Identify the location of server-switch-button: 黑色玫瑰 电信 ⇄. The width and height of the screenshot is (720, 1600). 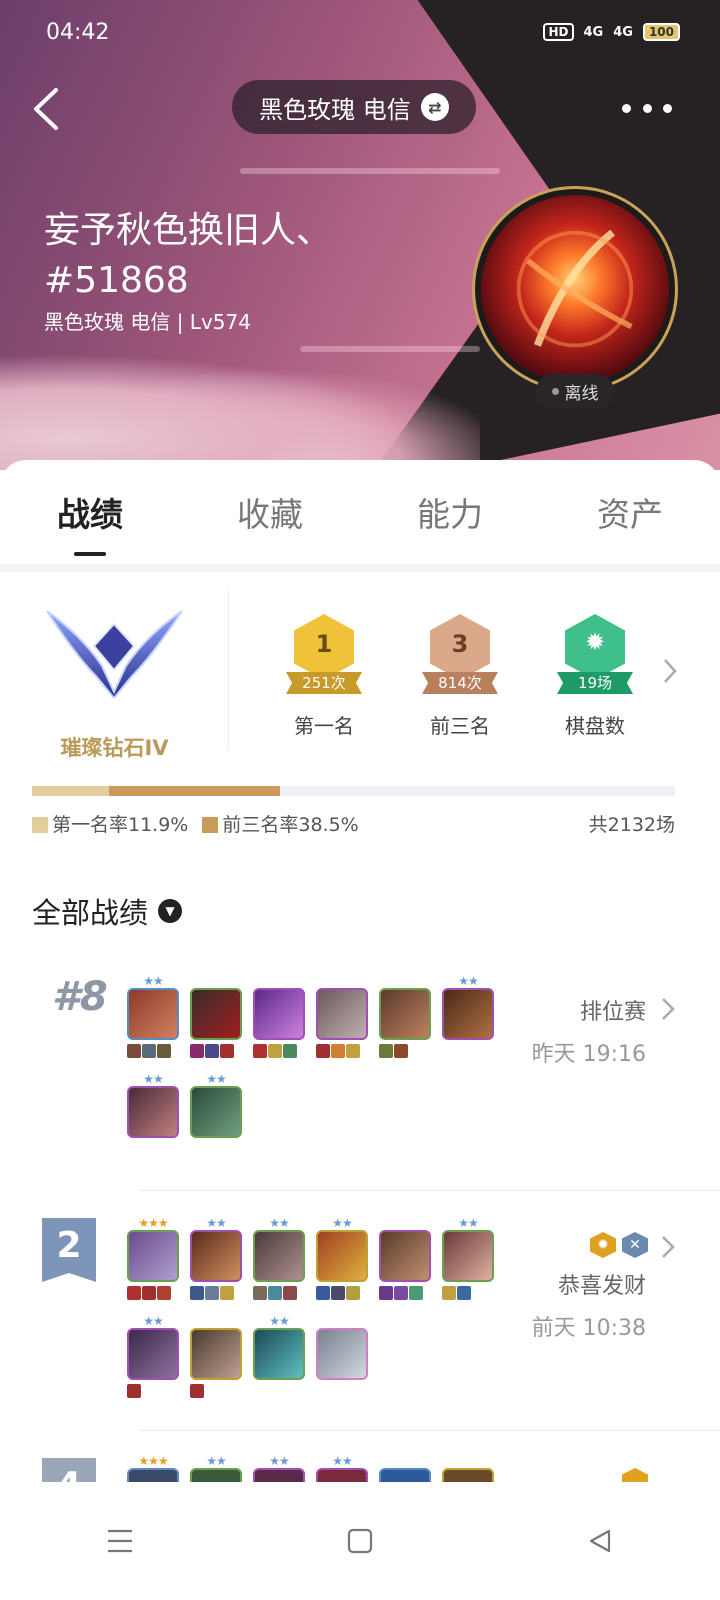
(354, 107).